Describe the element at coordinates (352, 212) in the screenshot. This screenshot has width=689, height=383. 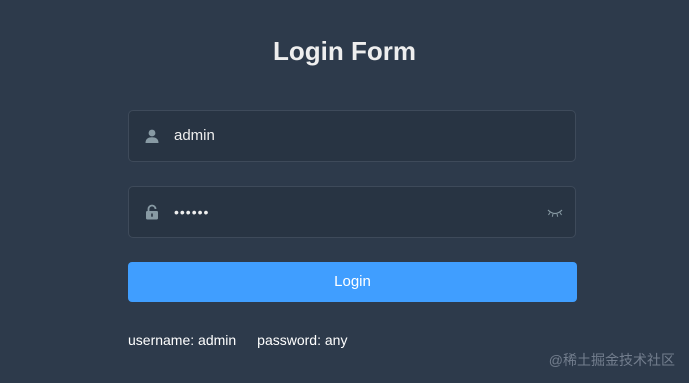
I see `password-field: ••••••` at that location.